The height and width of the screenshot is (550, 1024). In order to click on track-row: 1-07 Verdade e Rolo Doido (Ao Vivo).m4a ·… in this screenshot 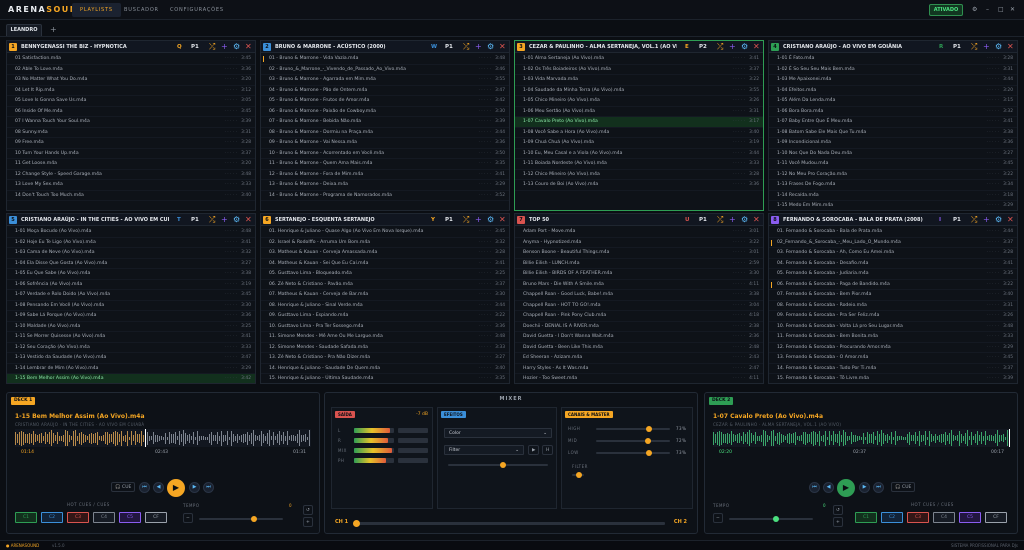, I will do `click(131, 295)`.